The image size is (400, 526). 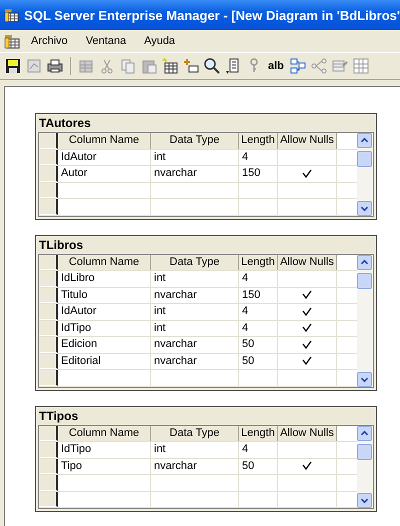 What do you see at coordinates (212, 15) in the screenshot?
I see `window-title: SQL Server Enterprise Manager - [New Diagram in 'BdLibros'` at bounding box center [212, 15].